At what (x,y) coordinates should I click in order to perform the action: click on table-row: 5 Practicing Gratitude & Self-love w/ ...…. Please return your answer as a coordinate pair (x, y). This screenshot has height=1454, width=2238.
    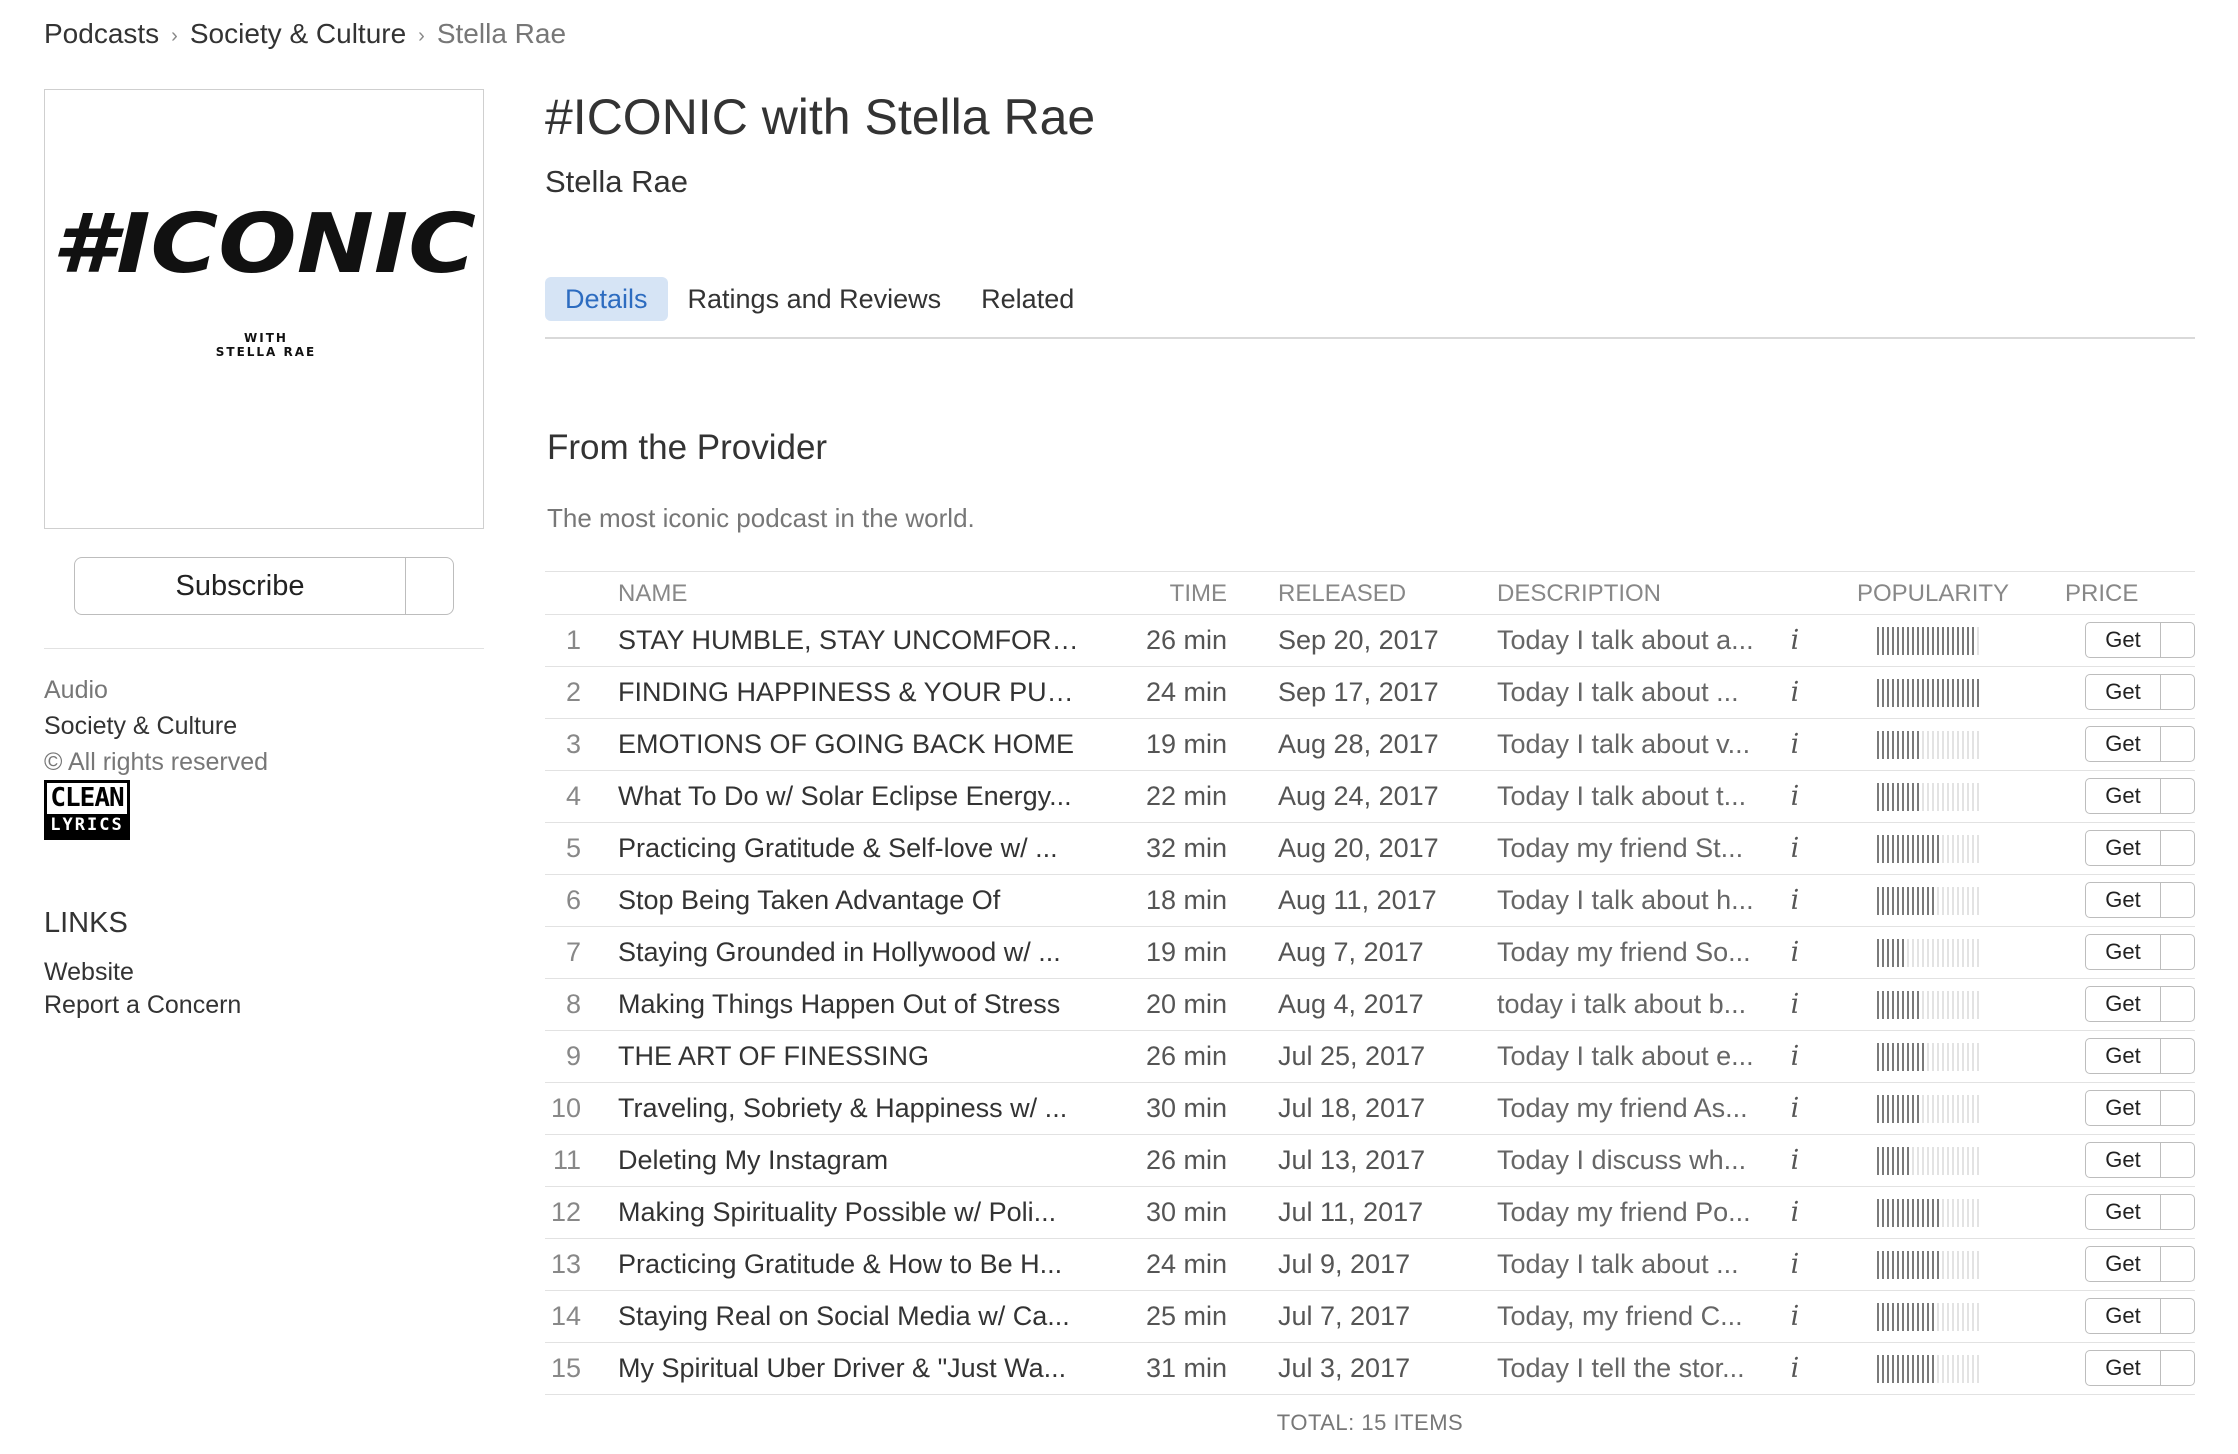
    Looking at the image, I should click on (1370, 849).